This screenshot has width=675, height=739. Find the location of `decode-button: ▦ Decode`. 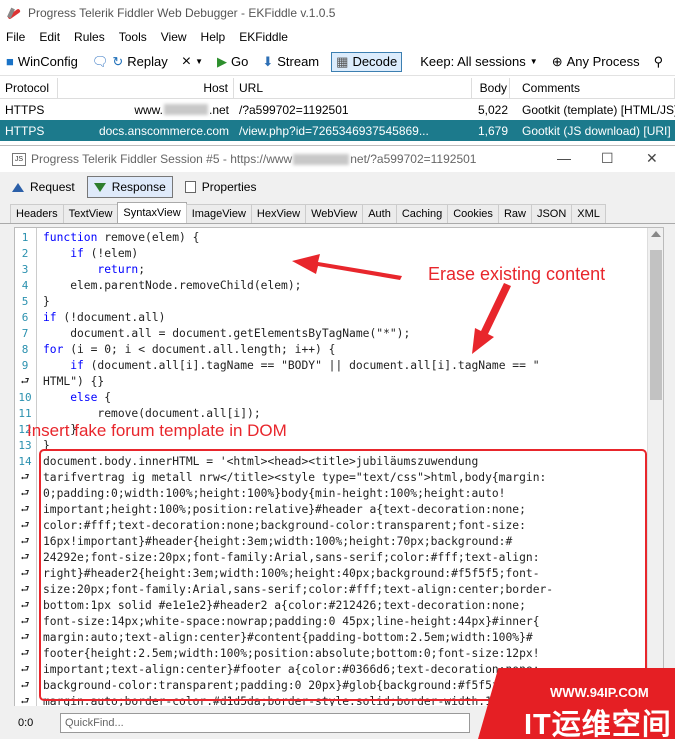

decode-button: ▦ Decode is located at coordinates (367, 61).